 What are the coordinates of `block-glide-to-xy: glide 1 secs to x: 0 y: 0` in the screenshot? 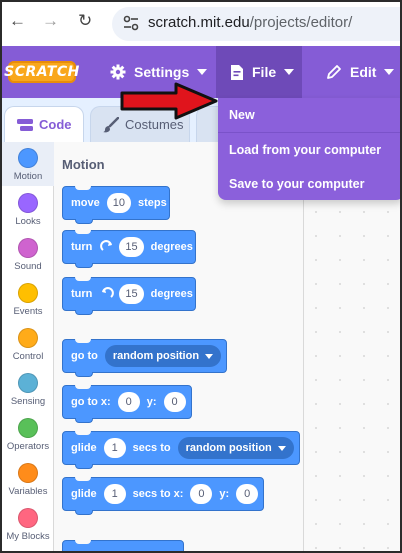 It's located at (163, 496).